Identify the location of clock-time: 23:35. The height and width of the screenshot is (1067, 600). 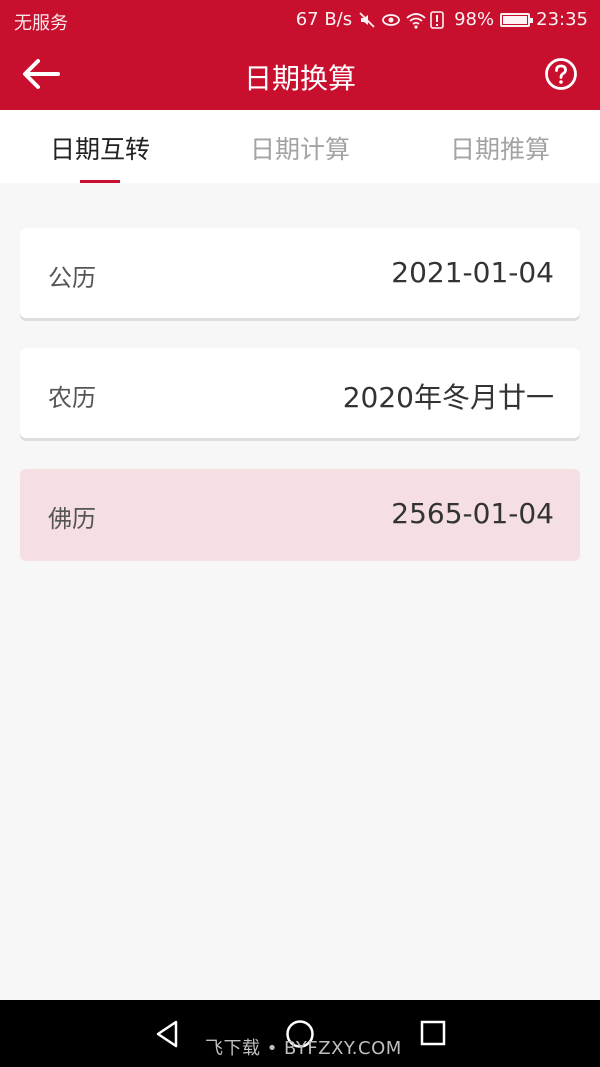
(562, 19).